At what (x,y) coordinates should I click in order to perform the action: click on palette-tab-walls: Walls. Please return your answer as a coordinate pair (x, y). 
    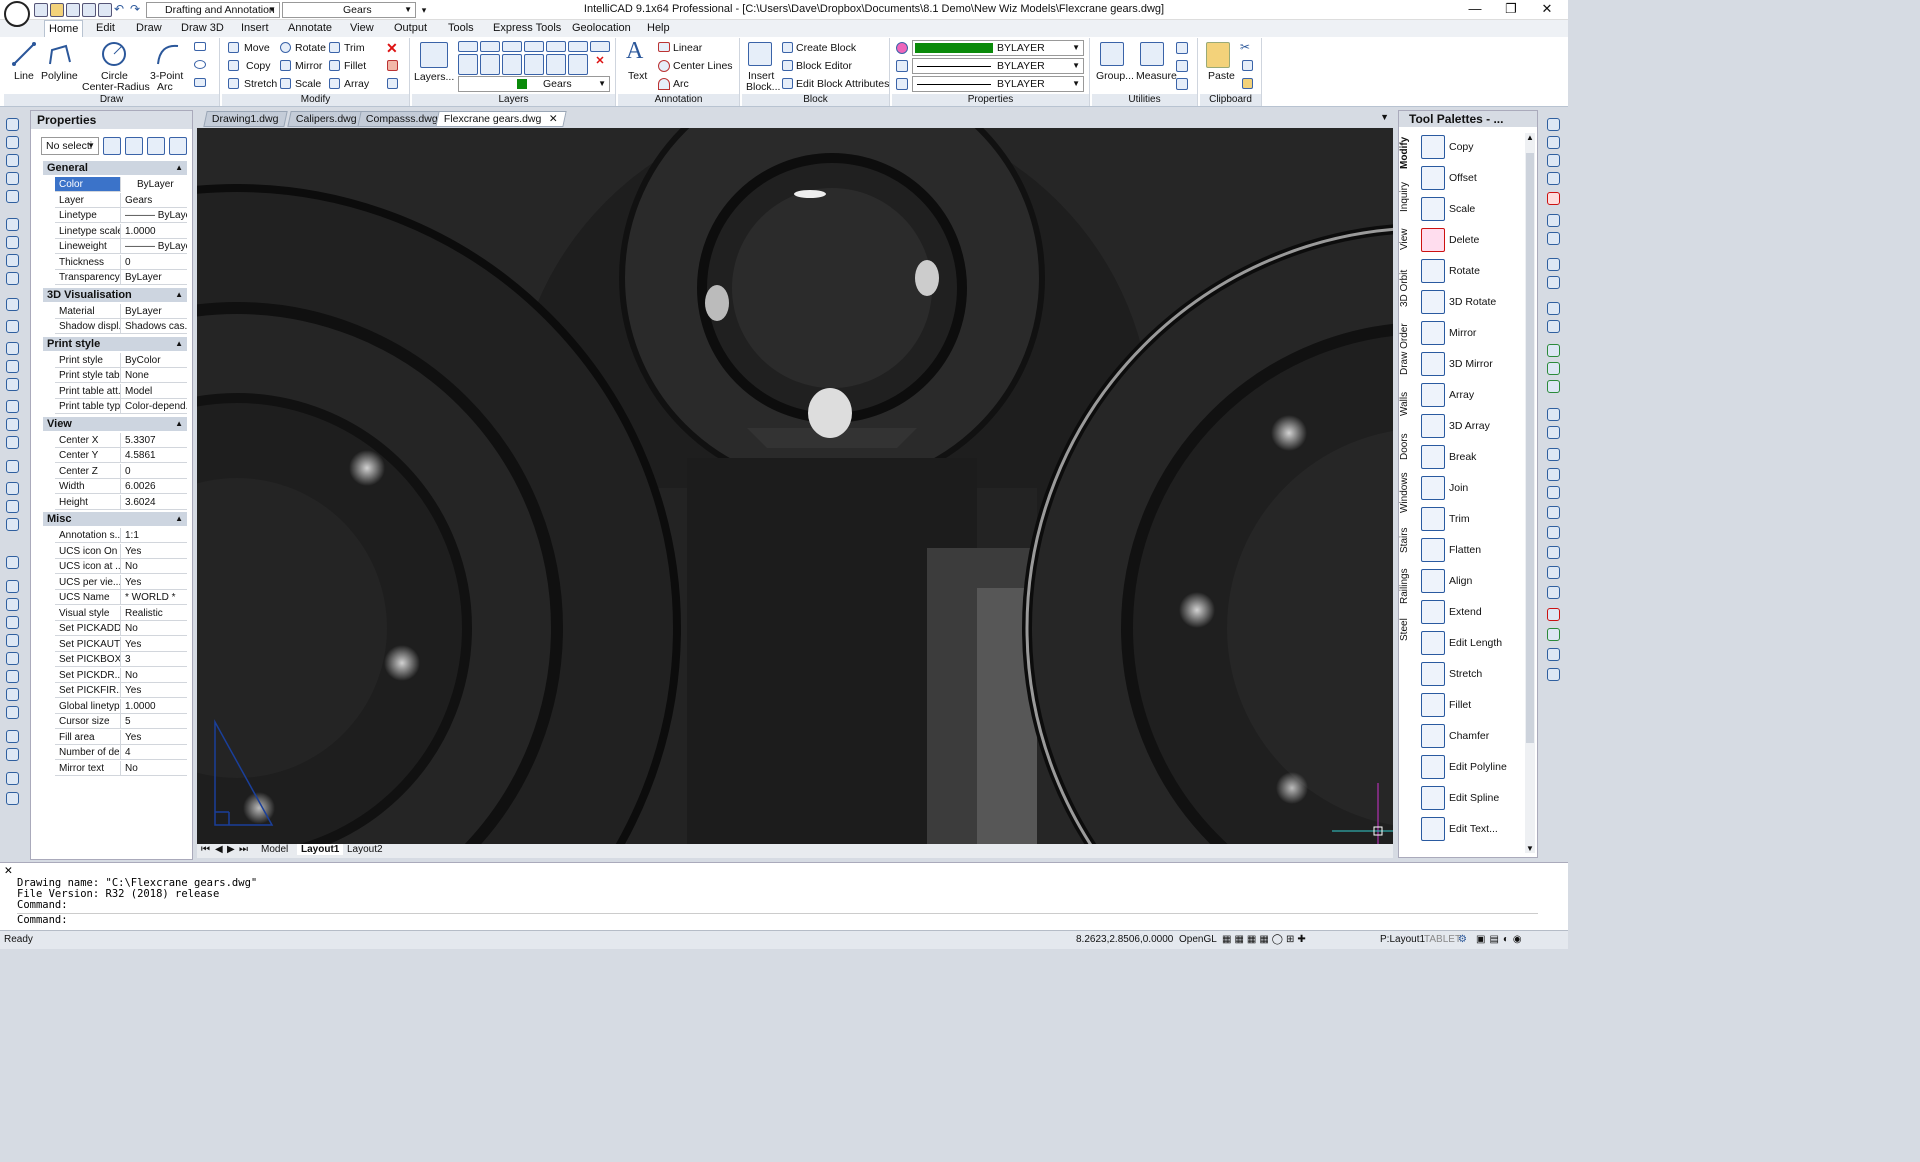
    Looking at the image, I should click on (1408, 404).